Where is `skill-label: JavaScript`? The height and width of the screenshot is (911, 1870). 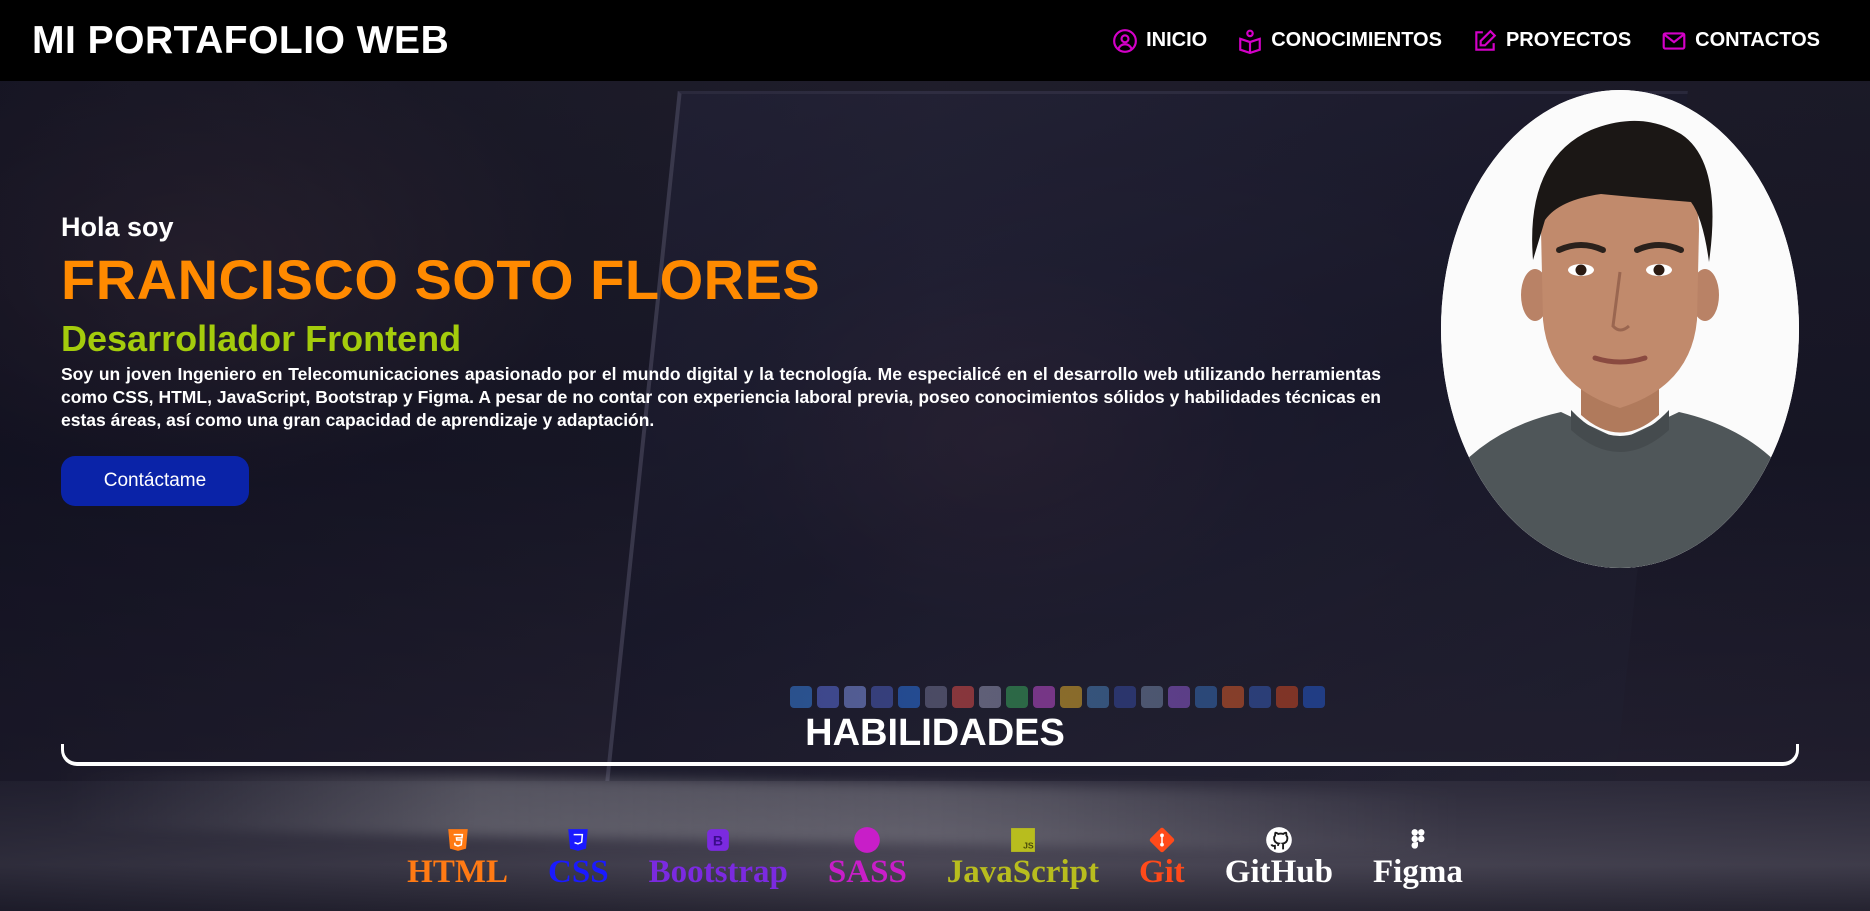
skill-label: JavaScript is located at coordinates (1022, 872).